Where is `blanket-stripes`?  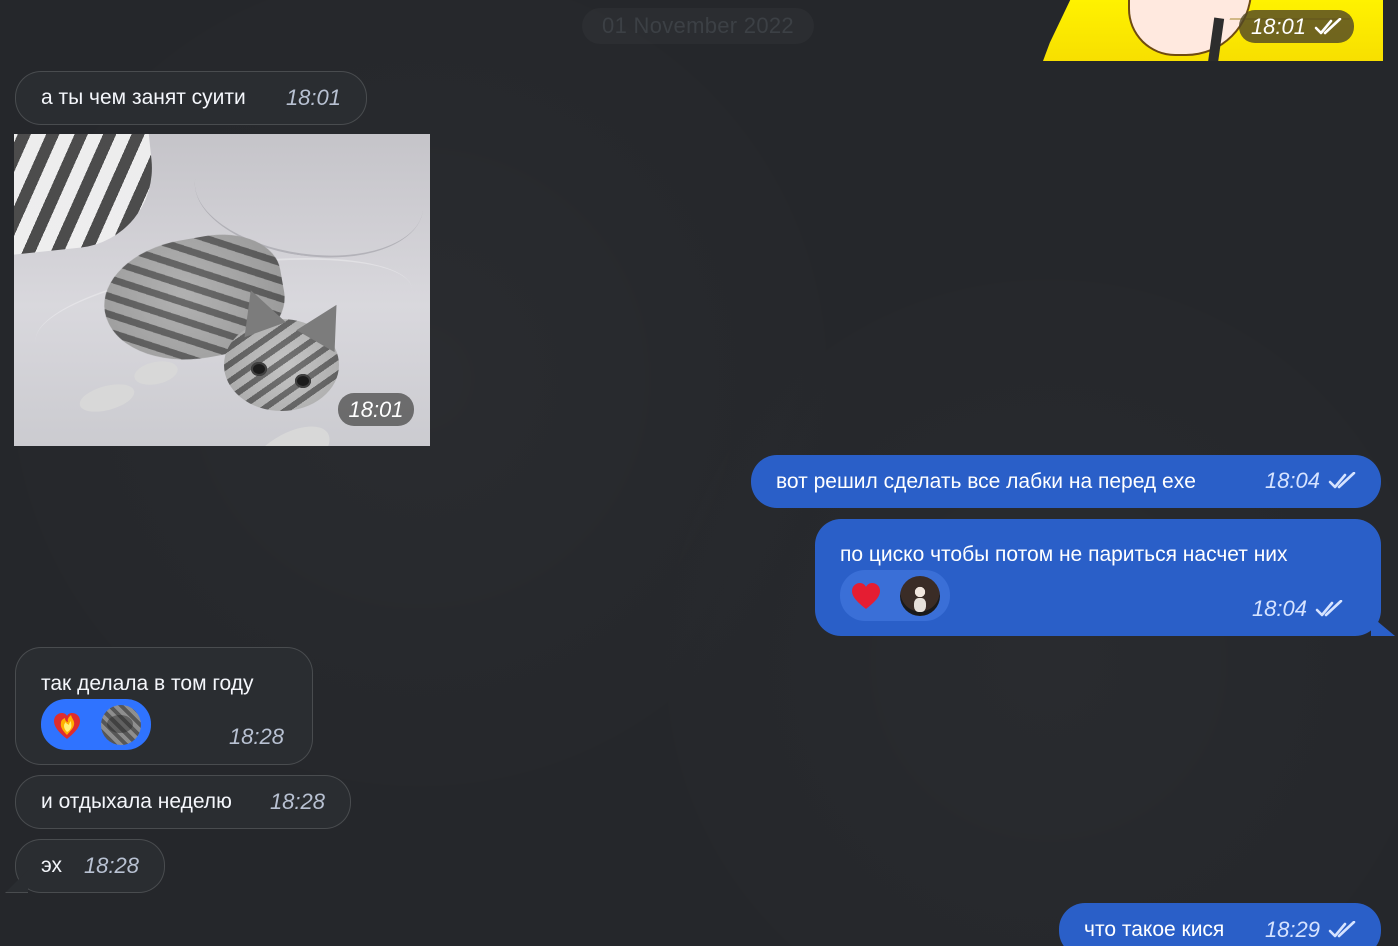
blanket-stripes is located at coordinates (87, 195).